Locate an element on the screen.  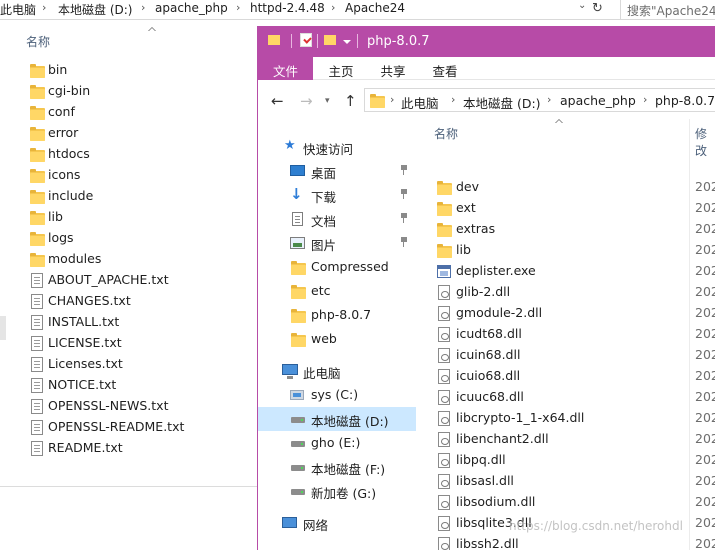
file-row: icuuc68.dll 202 is located at coordinates (565, 397).